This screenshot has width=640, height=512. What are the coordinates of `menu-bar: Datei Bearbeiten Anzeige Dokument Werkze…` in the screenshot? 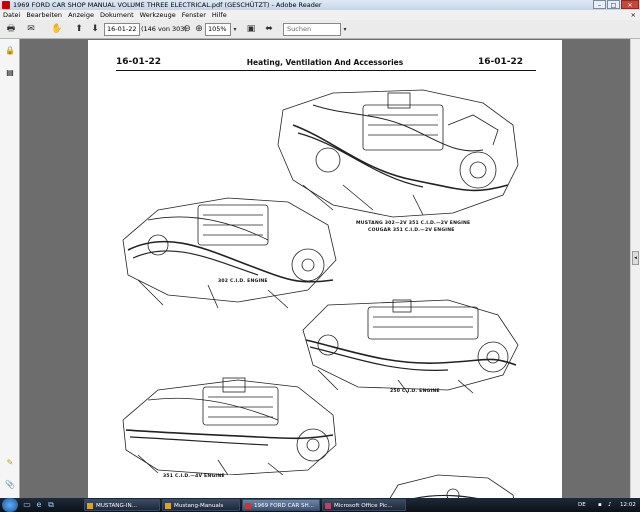 It's located at (320, 15).